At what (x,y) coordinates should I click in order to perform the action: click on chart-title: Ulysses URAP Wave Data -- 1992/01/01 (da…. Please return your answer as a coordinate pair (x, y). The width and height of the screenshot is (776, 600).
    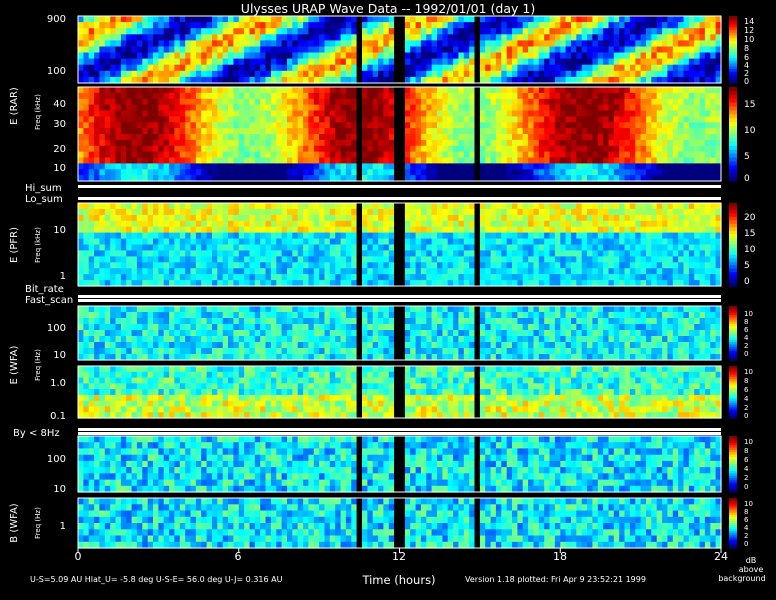
    Looking at the image, I should click on (388, 8).